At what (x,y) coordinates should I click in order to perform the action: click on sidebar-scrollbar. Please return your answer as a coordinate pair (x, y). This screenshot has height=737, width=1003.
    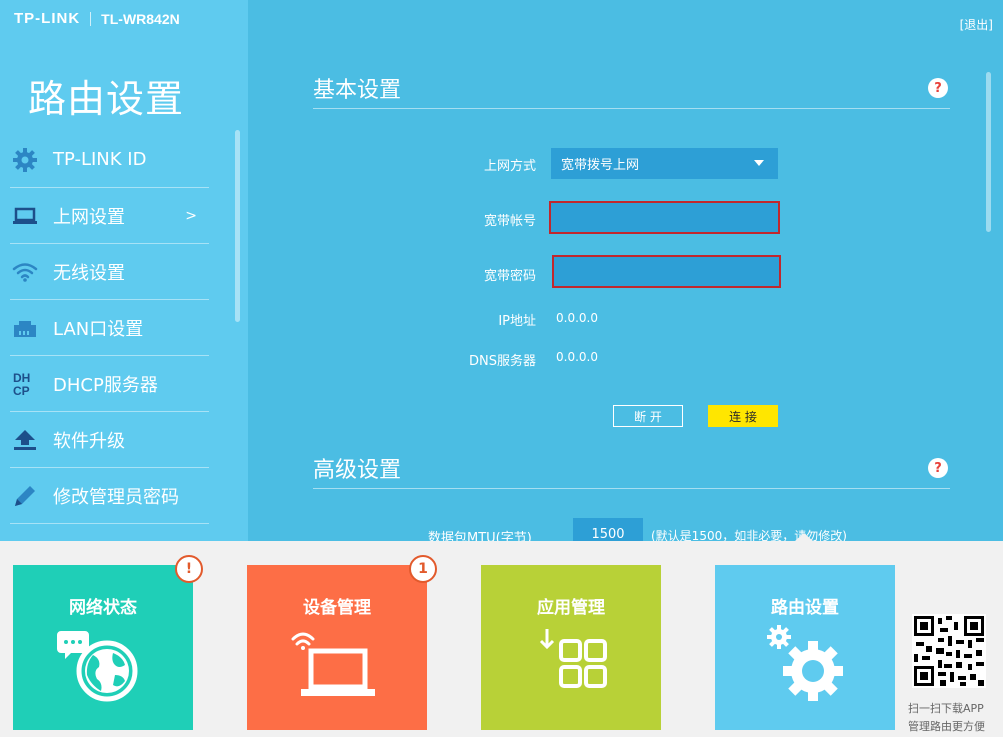
    Looking at the image, I should click on (237, 226).